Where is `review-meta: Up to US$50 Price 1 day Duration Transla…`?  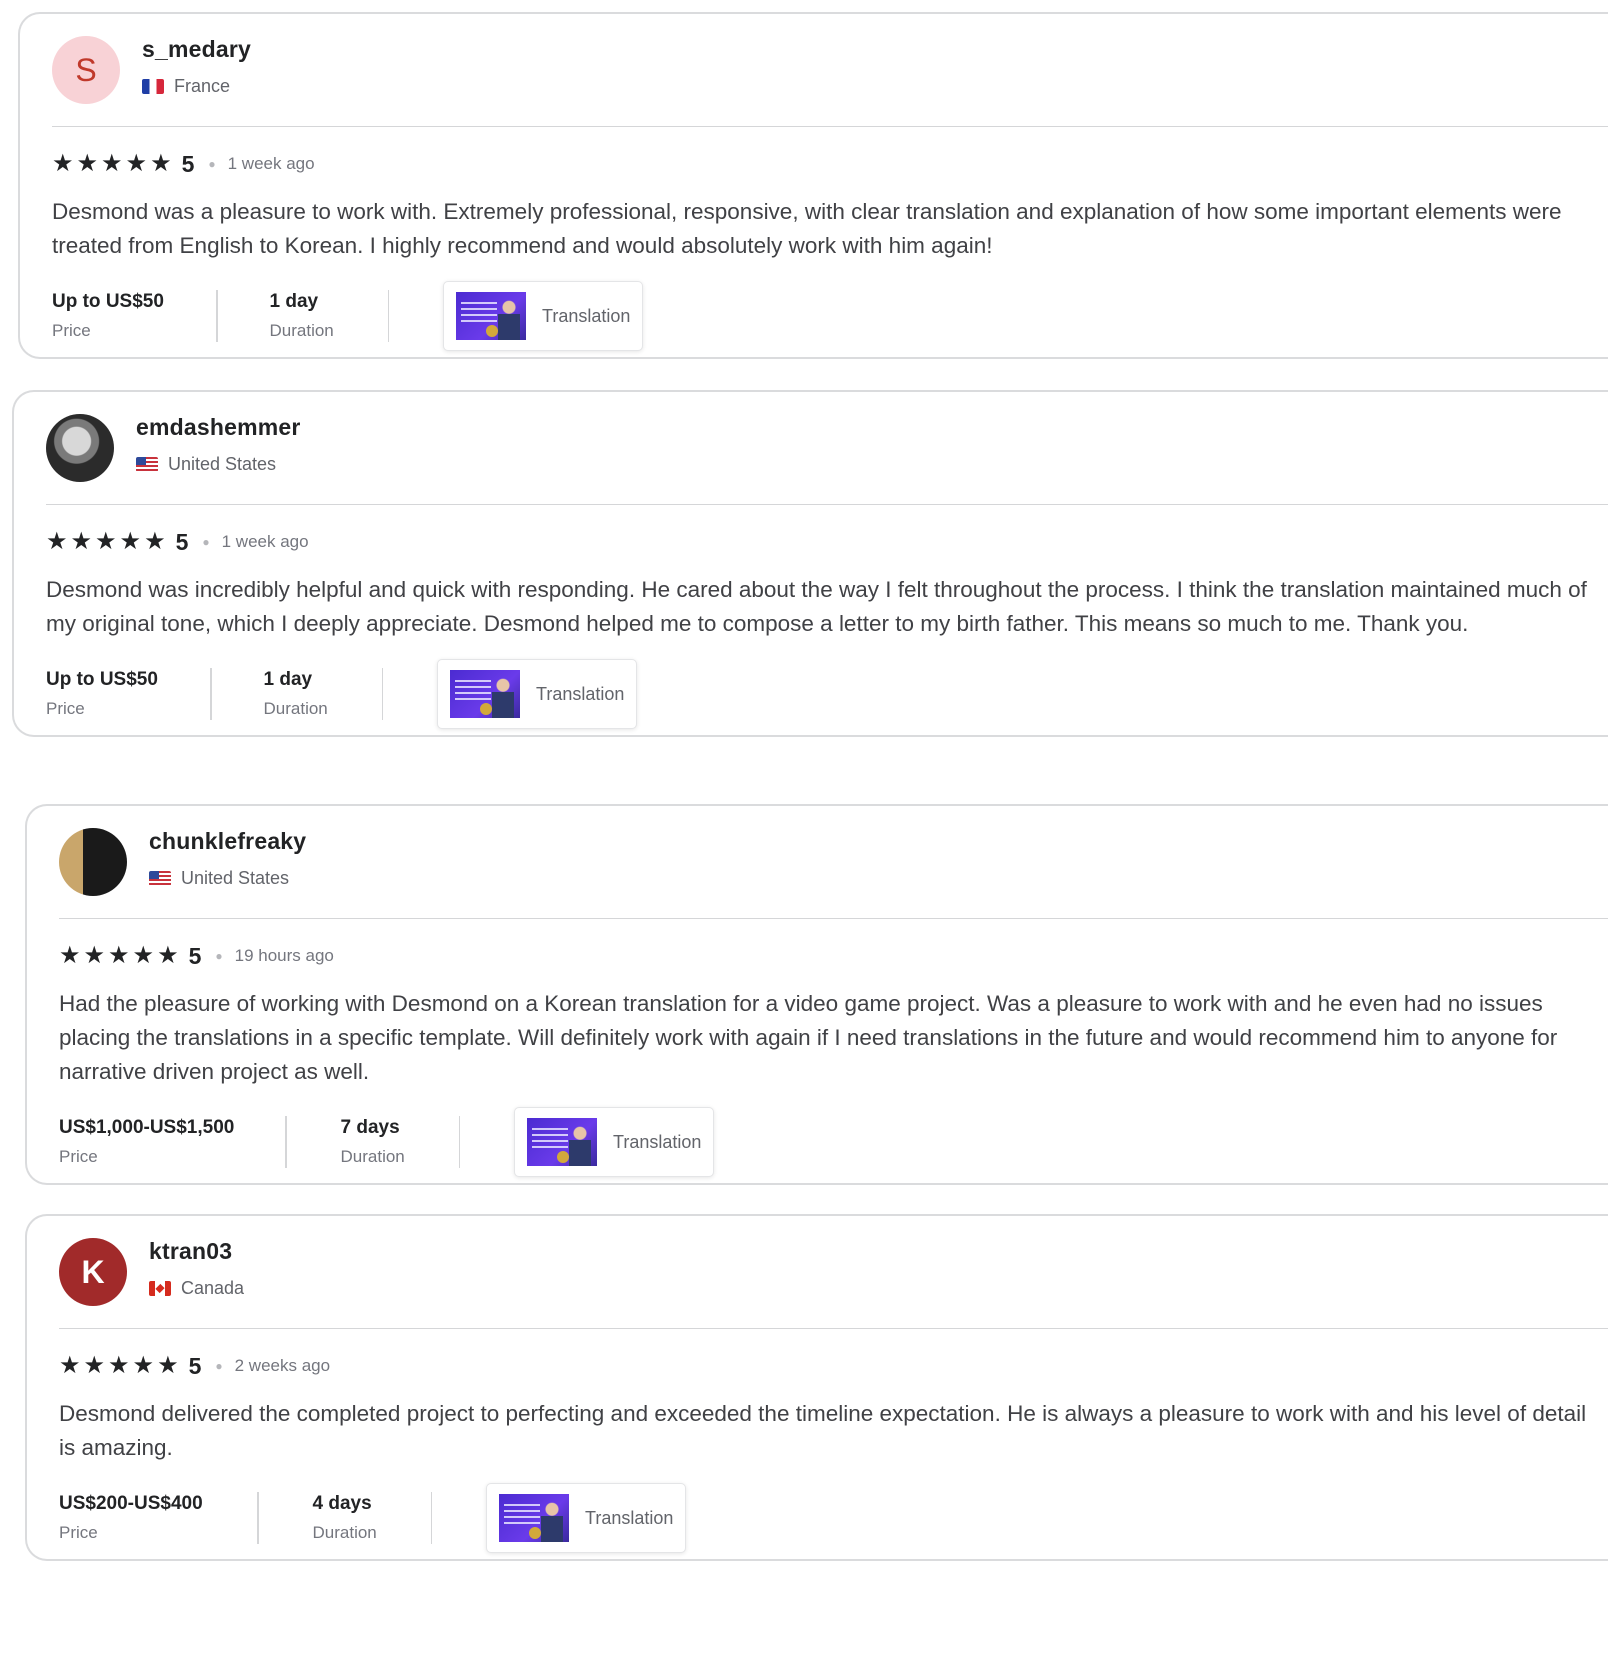 review-meta: Up to US$50 Price 1 day Duration Transla… is located at coordinates (827, 694).